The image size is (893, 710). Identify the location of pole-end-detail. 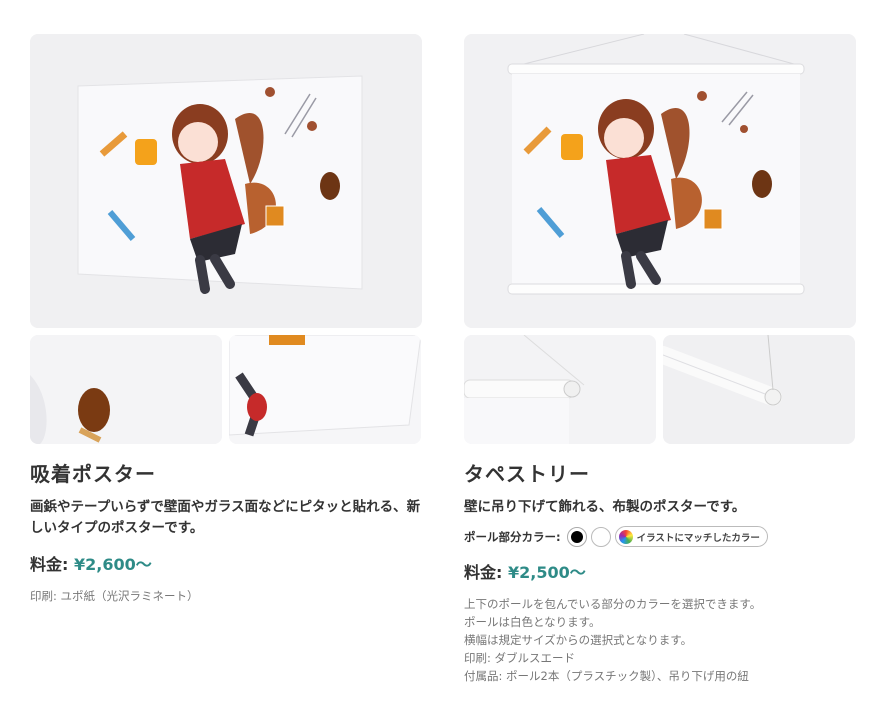
(560, 389).